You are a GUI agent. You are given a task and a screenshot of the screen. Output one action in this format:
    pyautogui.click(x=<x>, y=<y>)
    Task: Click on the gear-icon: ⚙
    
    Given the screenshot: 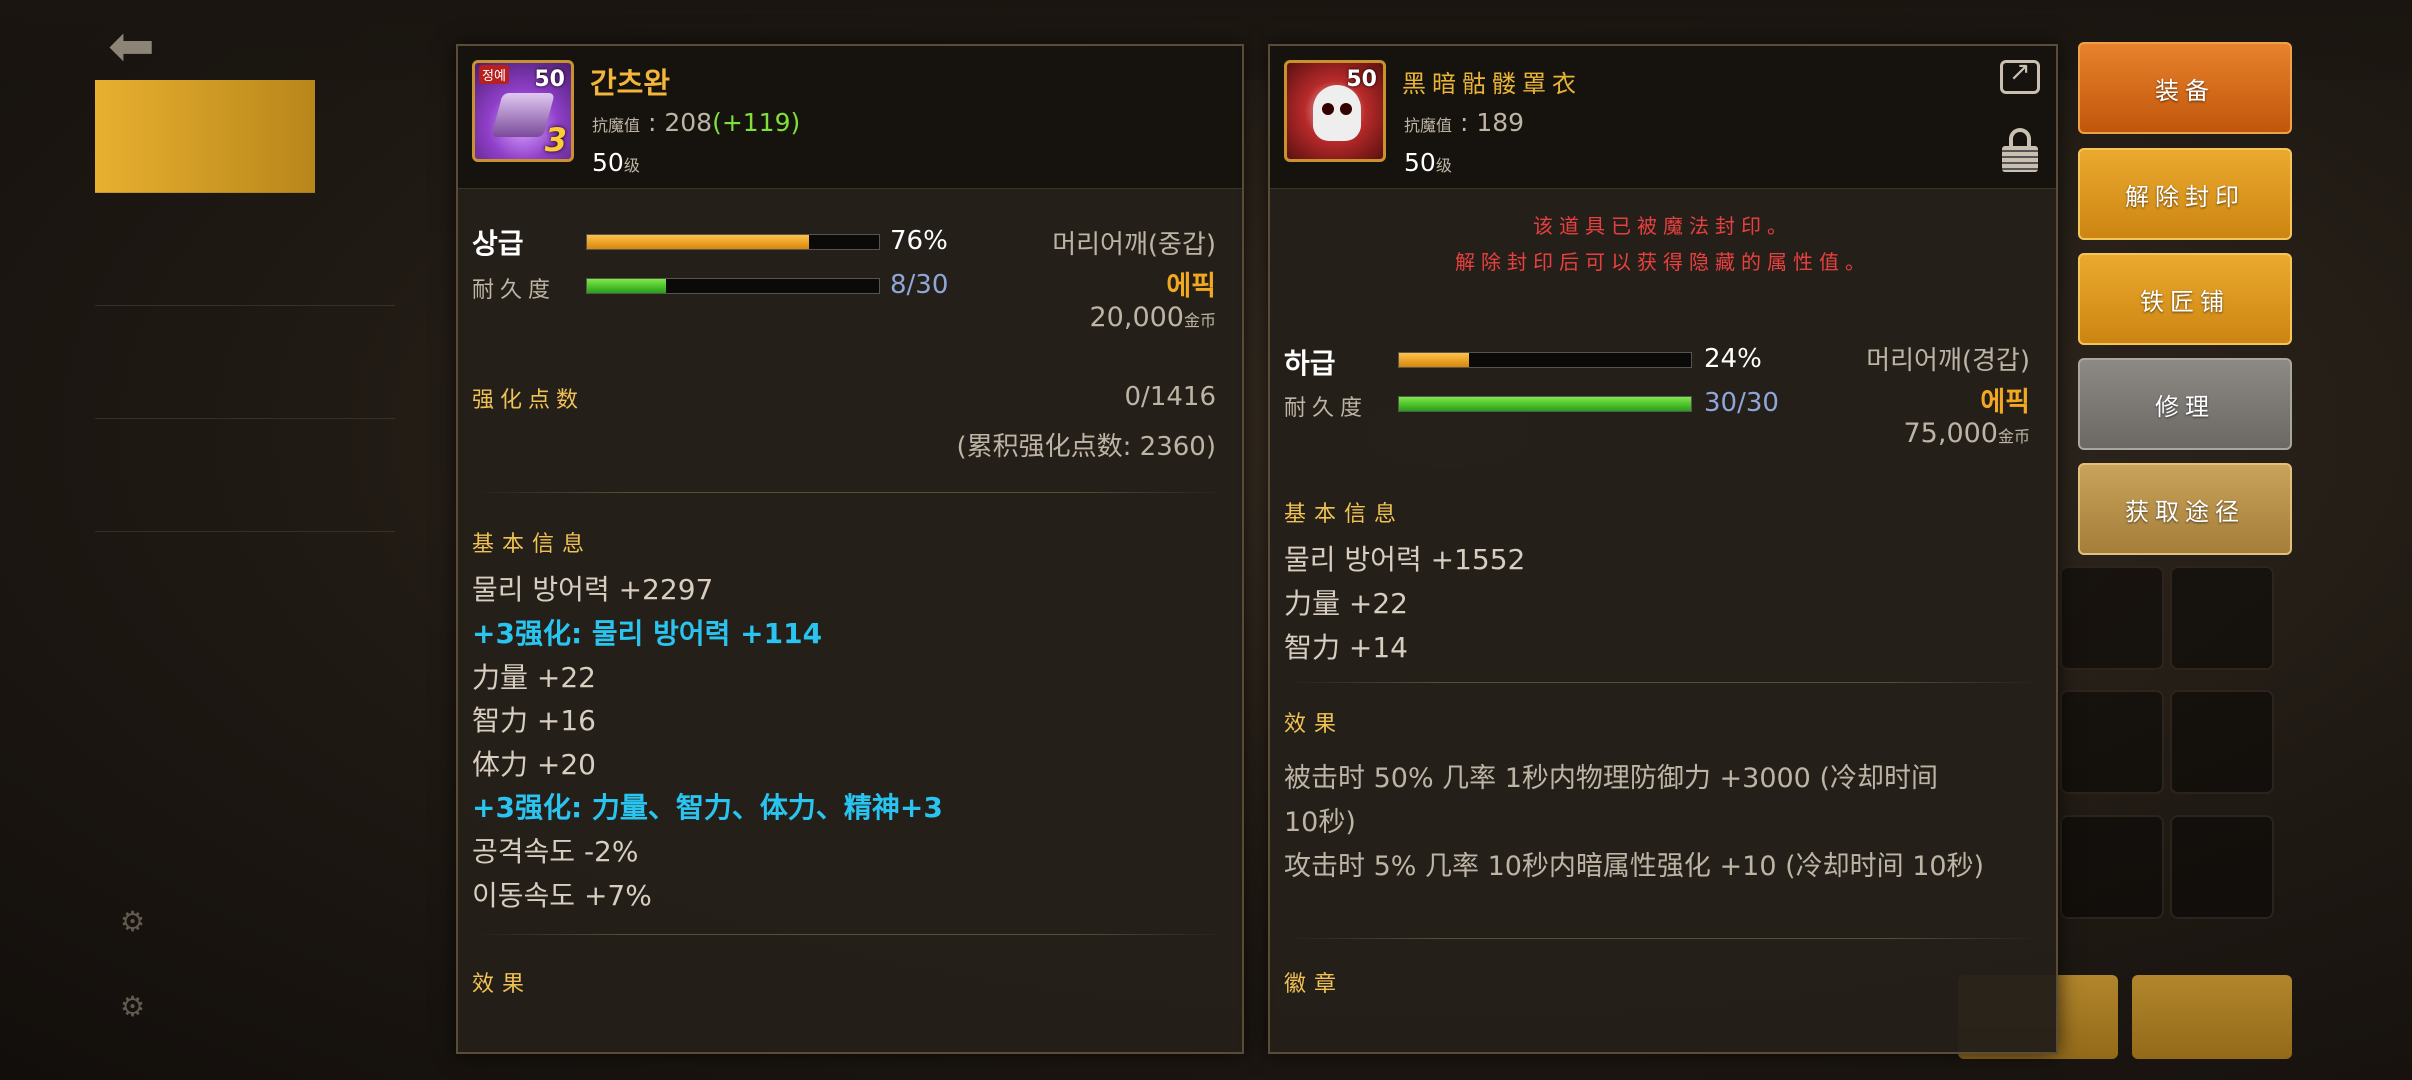 What is the action you would take?
    pyautogui.click(x=132, y=921)
    